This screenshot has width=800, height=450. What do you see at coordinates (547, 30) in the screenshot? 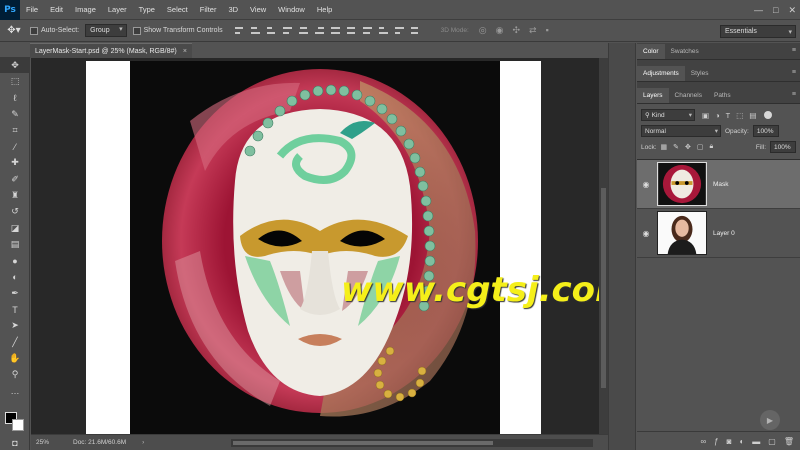
I see `scale-3d-icon: ▪` at bounding box center [547, 30].